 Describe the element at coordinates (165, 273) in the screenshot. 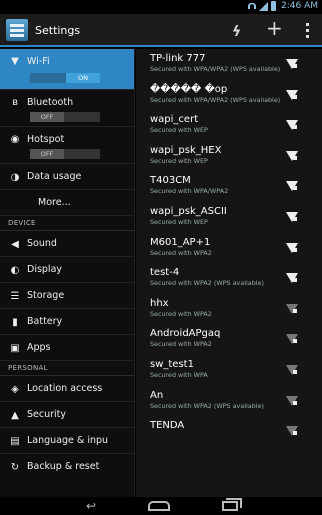

I see `network-name: test-4` at that location.